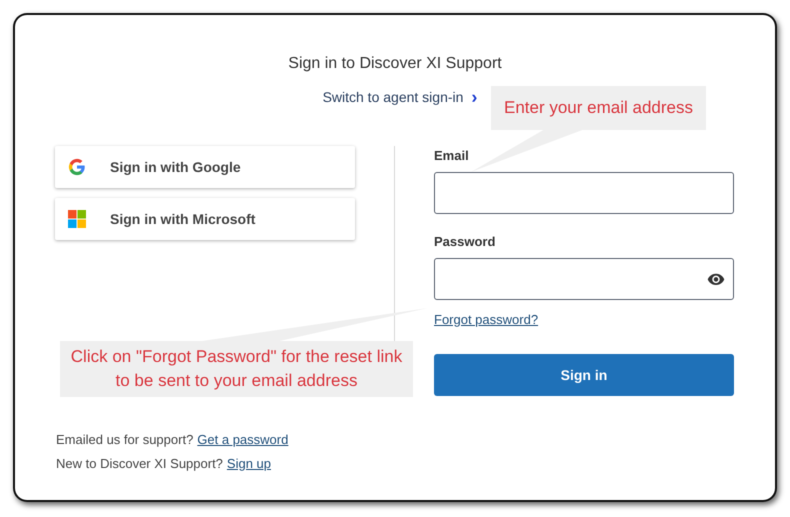 The height and width of the screenshot is (517, 790). What do you see at coordinates (452, 156) in the screenshot?
I see `email-label: Email` at bounding box center [452, 156].